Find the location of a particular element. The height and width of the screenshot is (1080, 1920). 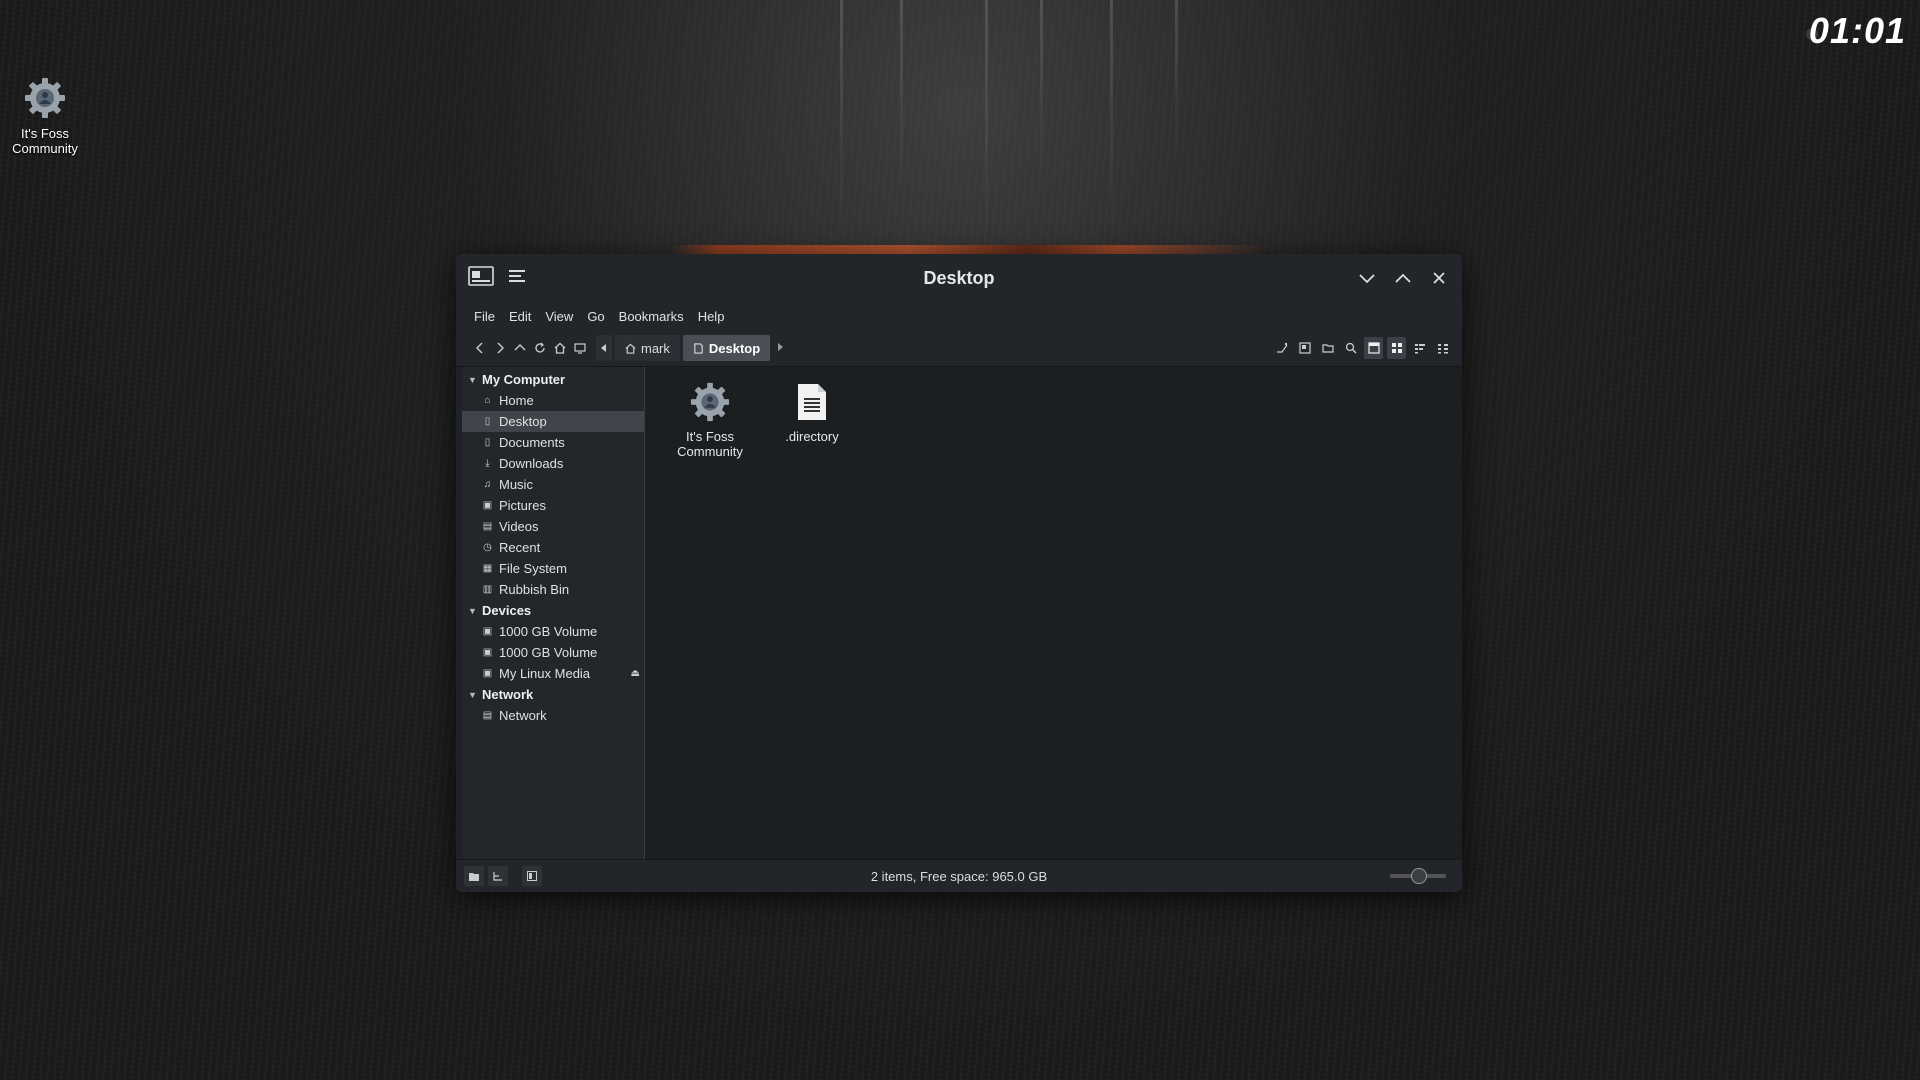

sidebar-item-recent: ◷ Recent is located at coordinates (553, 547).